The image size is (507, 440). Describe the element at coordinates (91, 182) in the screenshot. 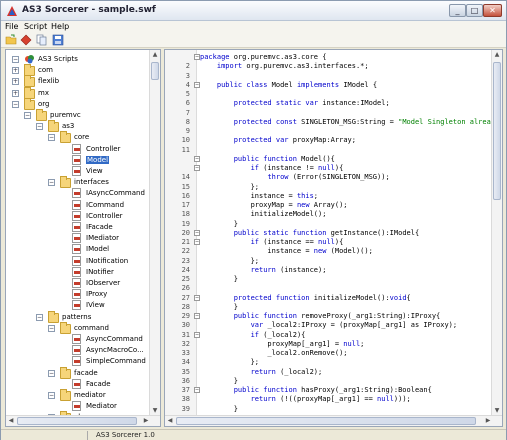

I see `tree-item-label: interfaces` at that location.